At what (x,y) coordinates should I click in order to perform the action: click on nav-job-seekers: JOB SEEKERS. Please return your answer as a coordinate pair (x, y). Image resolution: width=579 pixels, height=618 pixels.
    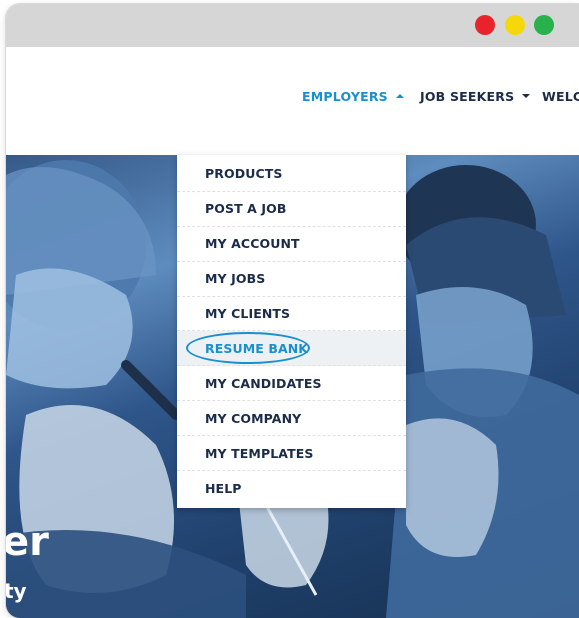
    Looking at the image, I should click on (475, 96).